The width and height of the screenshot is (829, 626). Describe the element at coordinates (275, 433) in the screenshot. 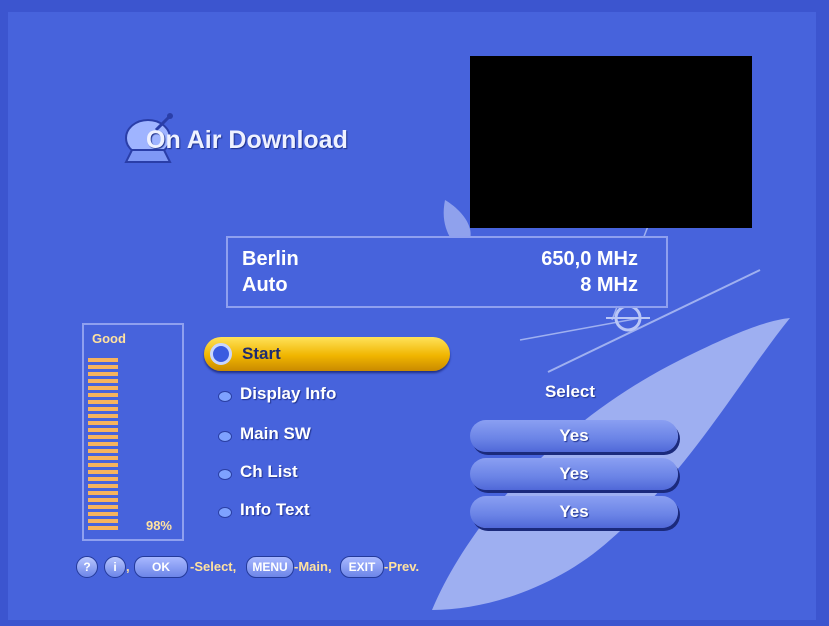

I see `main-sw-label: Main SW` at that location.